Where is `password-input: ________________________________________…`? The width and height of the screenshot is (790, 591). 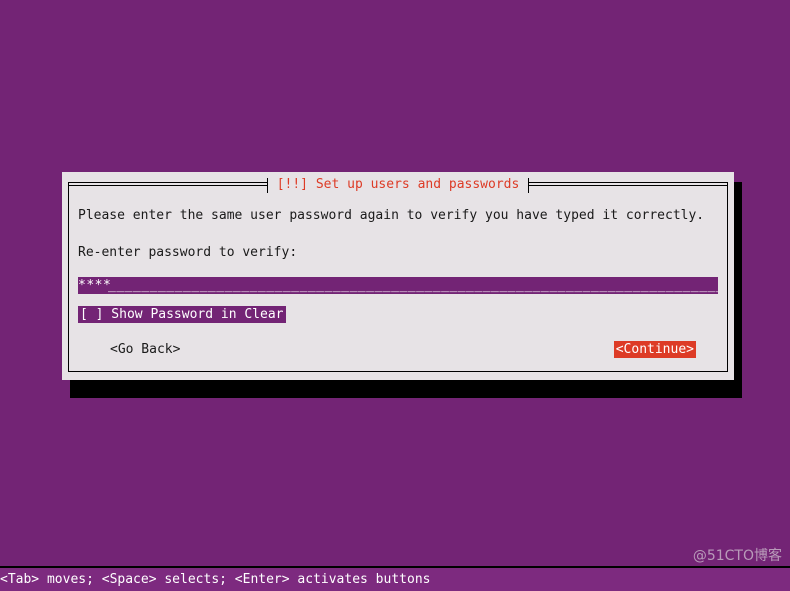 password-input: ________________________________________… is located at coordinates (398, 285).